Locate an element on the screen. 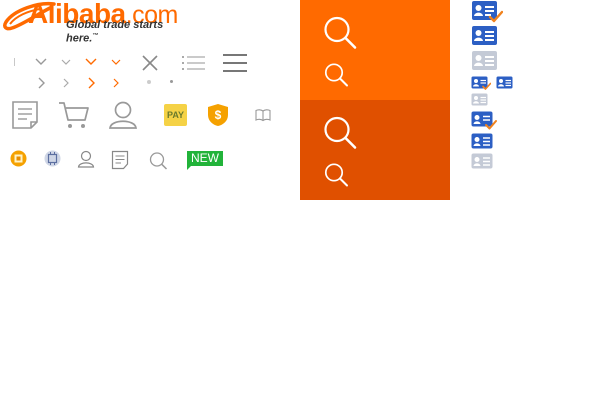 This screenshot has width=600, height=400. gold-supplier-icon is located at coordinates (18, 158).